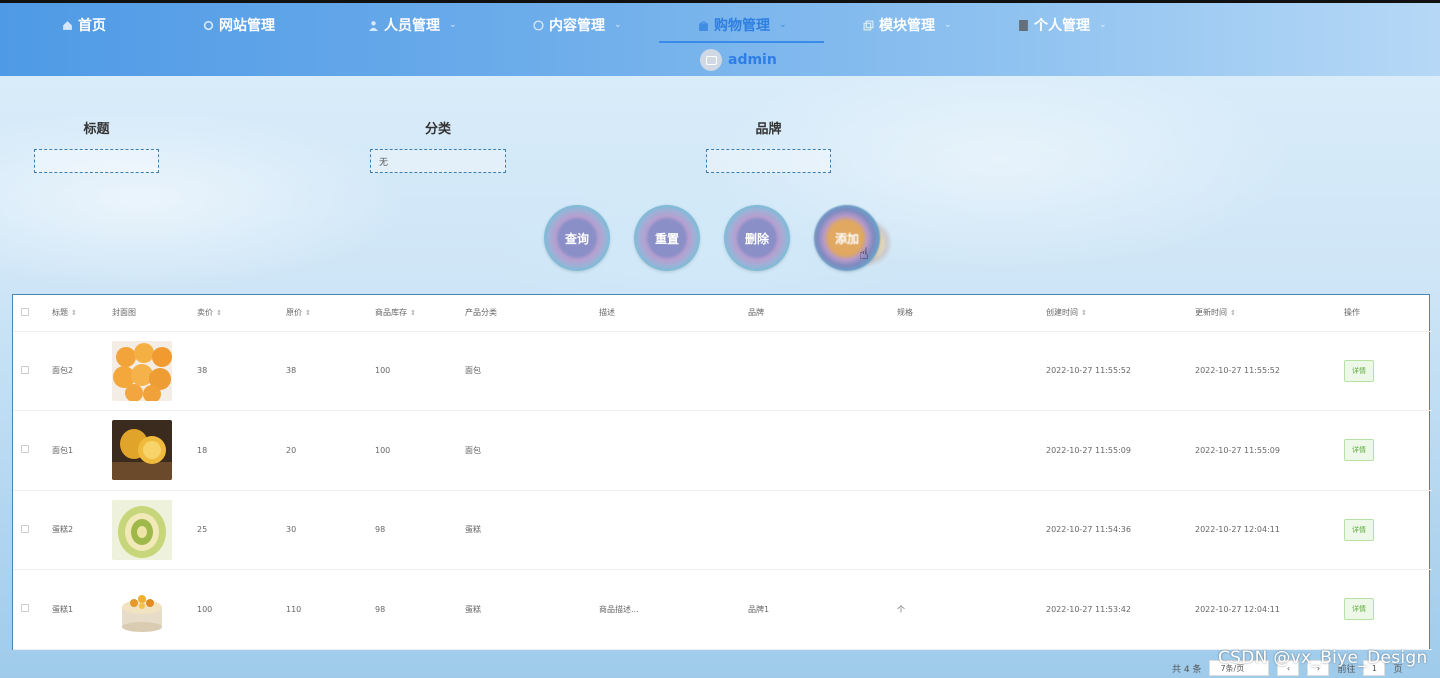 Image resolution: width=1440 pixels, height=678 pixels. What do you see at coordinates (202, 371) in the screenshot?
I see `cell-price: 38` at bounding box center [202, 371].